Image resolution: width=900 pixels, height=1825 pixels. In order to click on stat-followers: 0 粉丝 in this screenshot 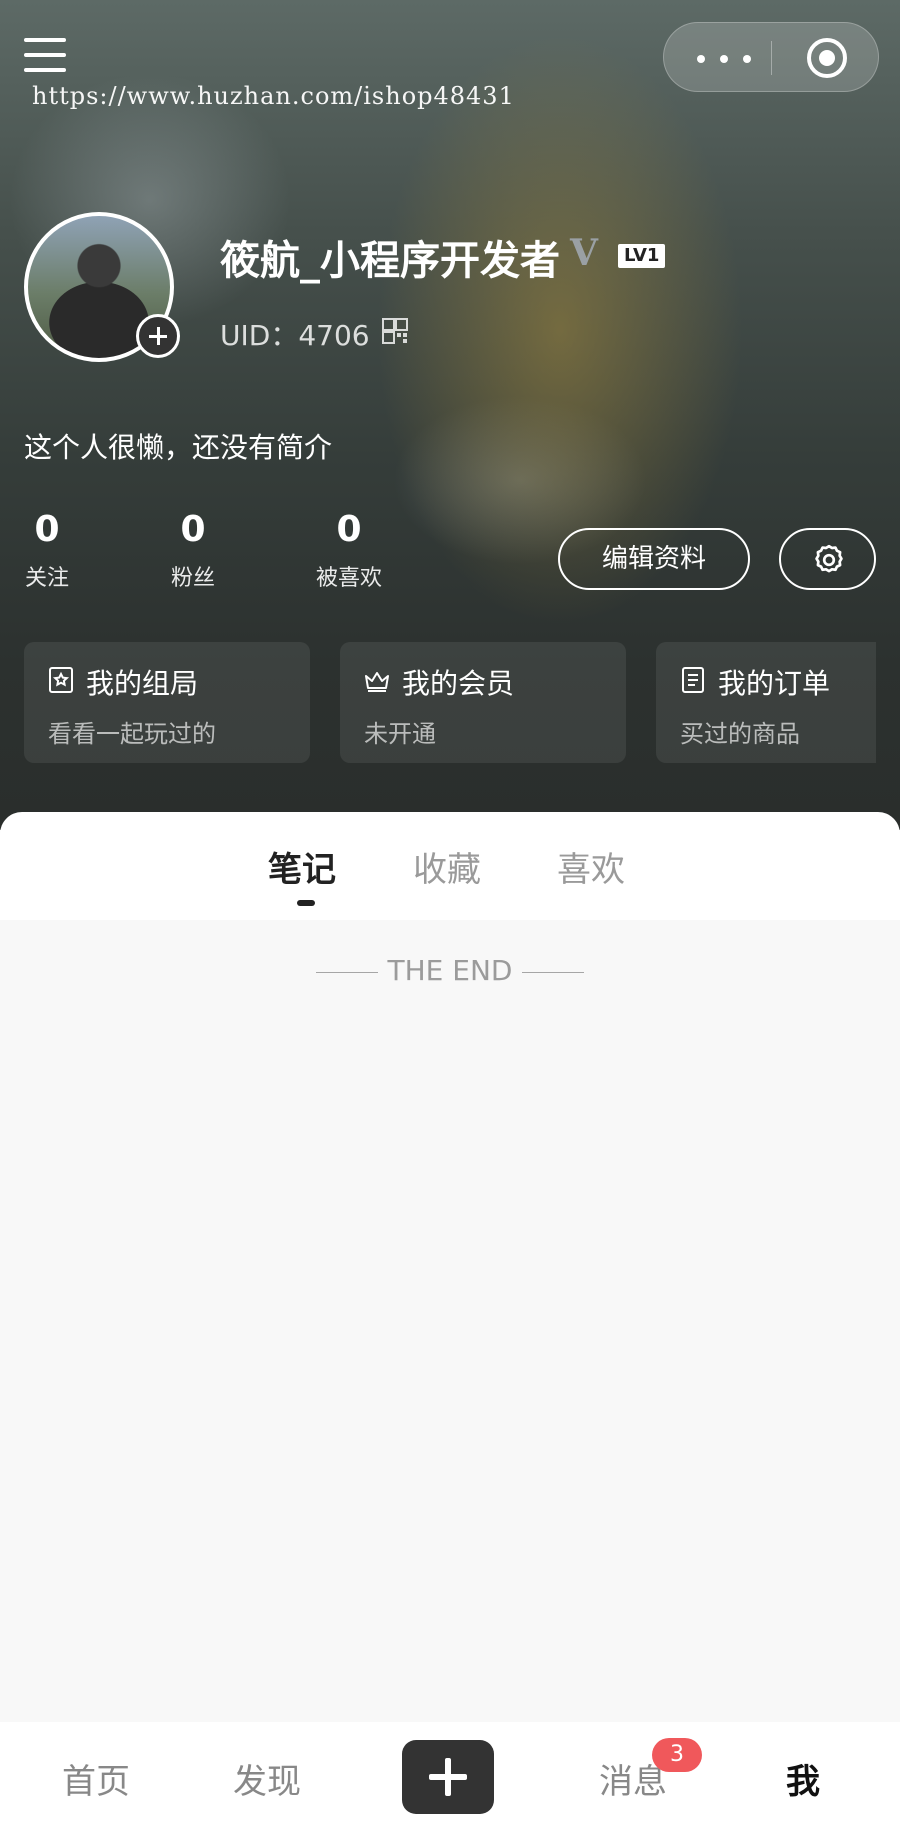, I will do `click(193, 550)`.